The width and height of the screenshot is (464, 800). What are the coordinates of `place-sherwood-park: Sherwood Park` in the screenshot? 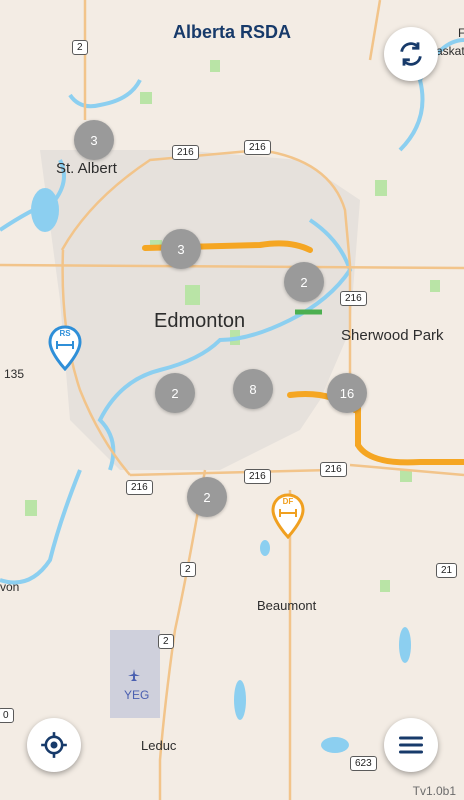 It's located at (392, 335).